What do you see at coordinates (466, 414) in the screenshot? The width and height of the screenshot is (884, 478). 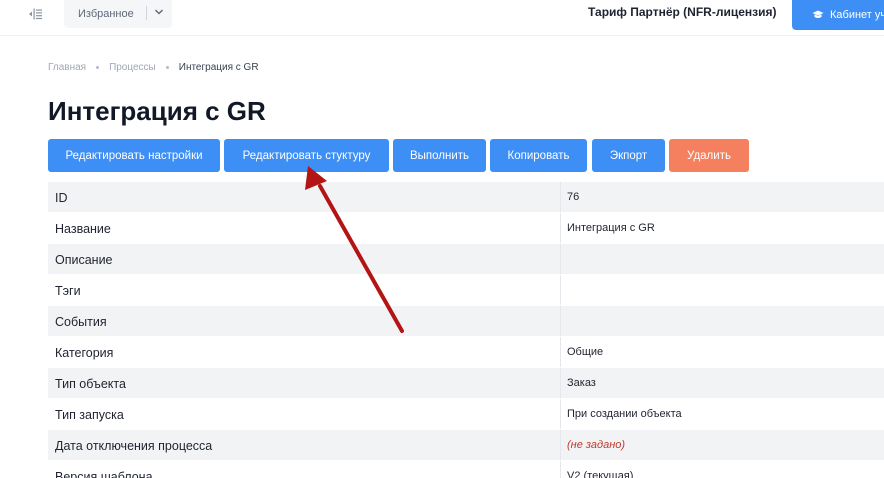 I see `detail-row-launch-type: Тип запуска При создании объекта` at bounding box center [466, 414].